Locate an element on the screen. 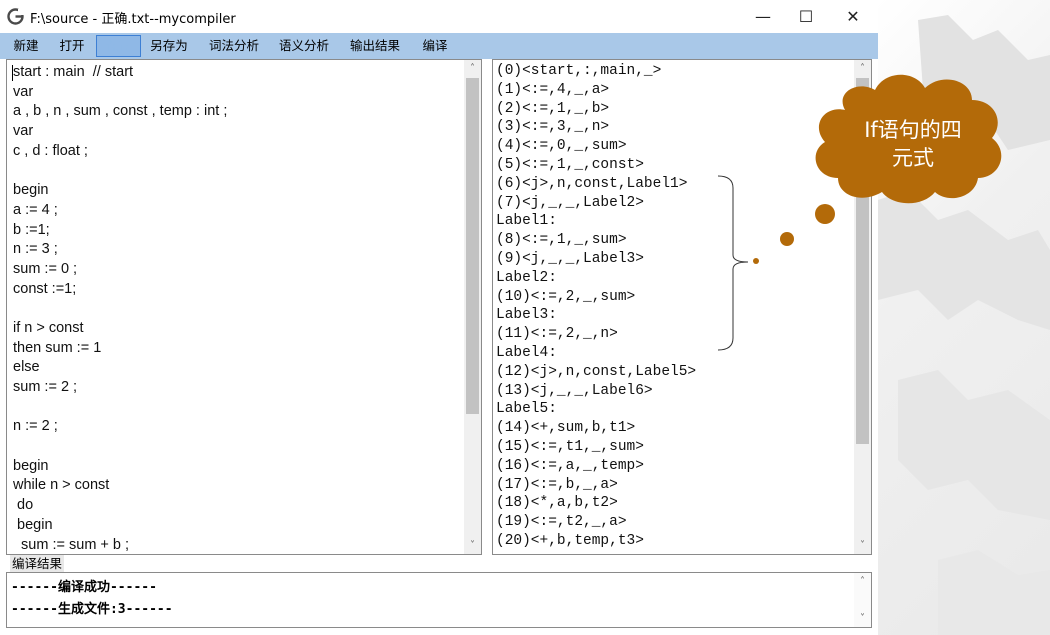  quad-line: Label4: is located at coordinates (526, 352).